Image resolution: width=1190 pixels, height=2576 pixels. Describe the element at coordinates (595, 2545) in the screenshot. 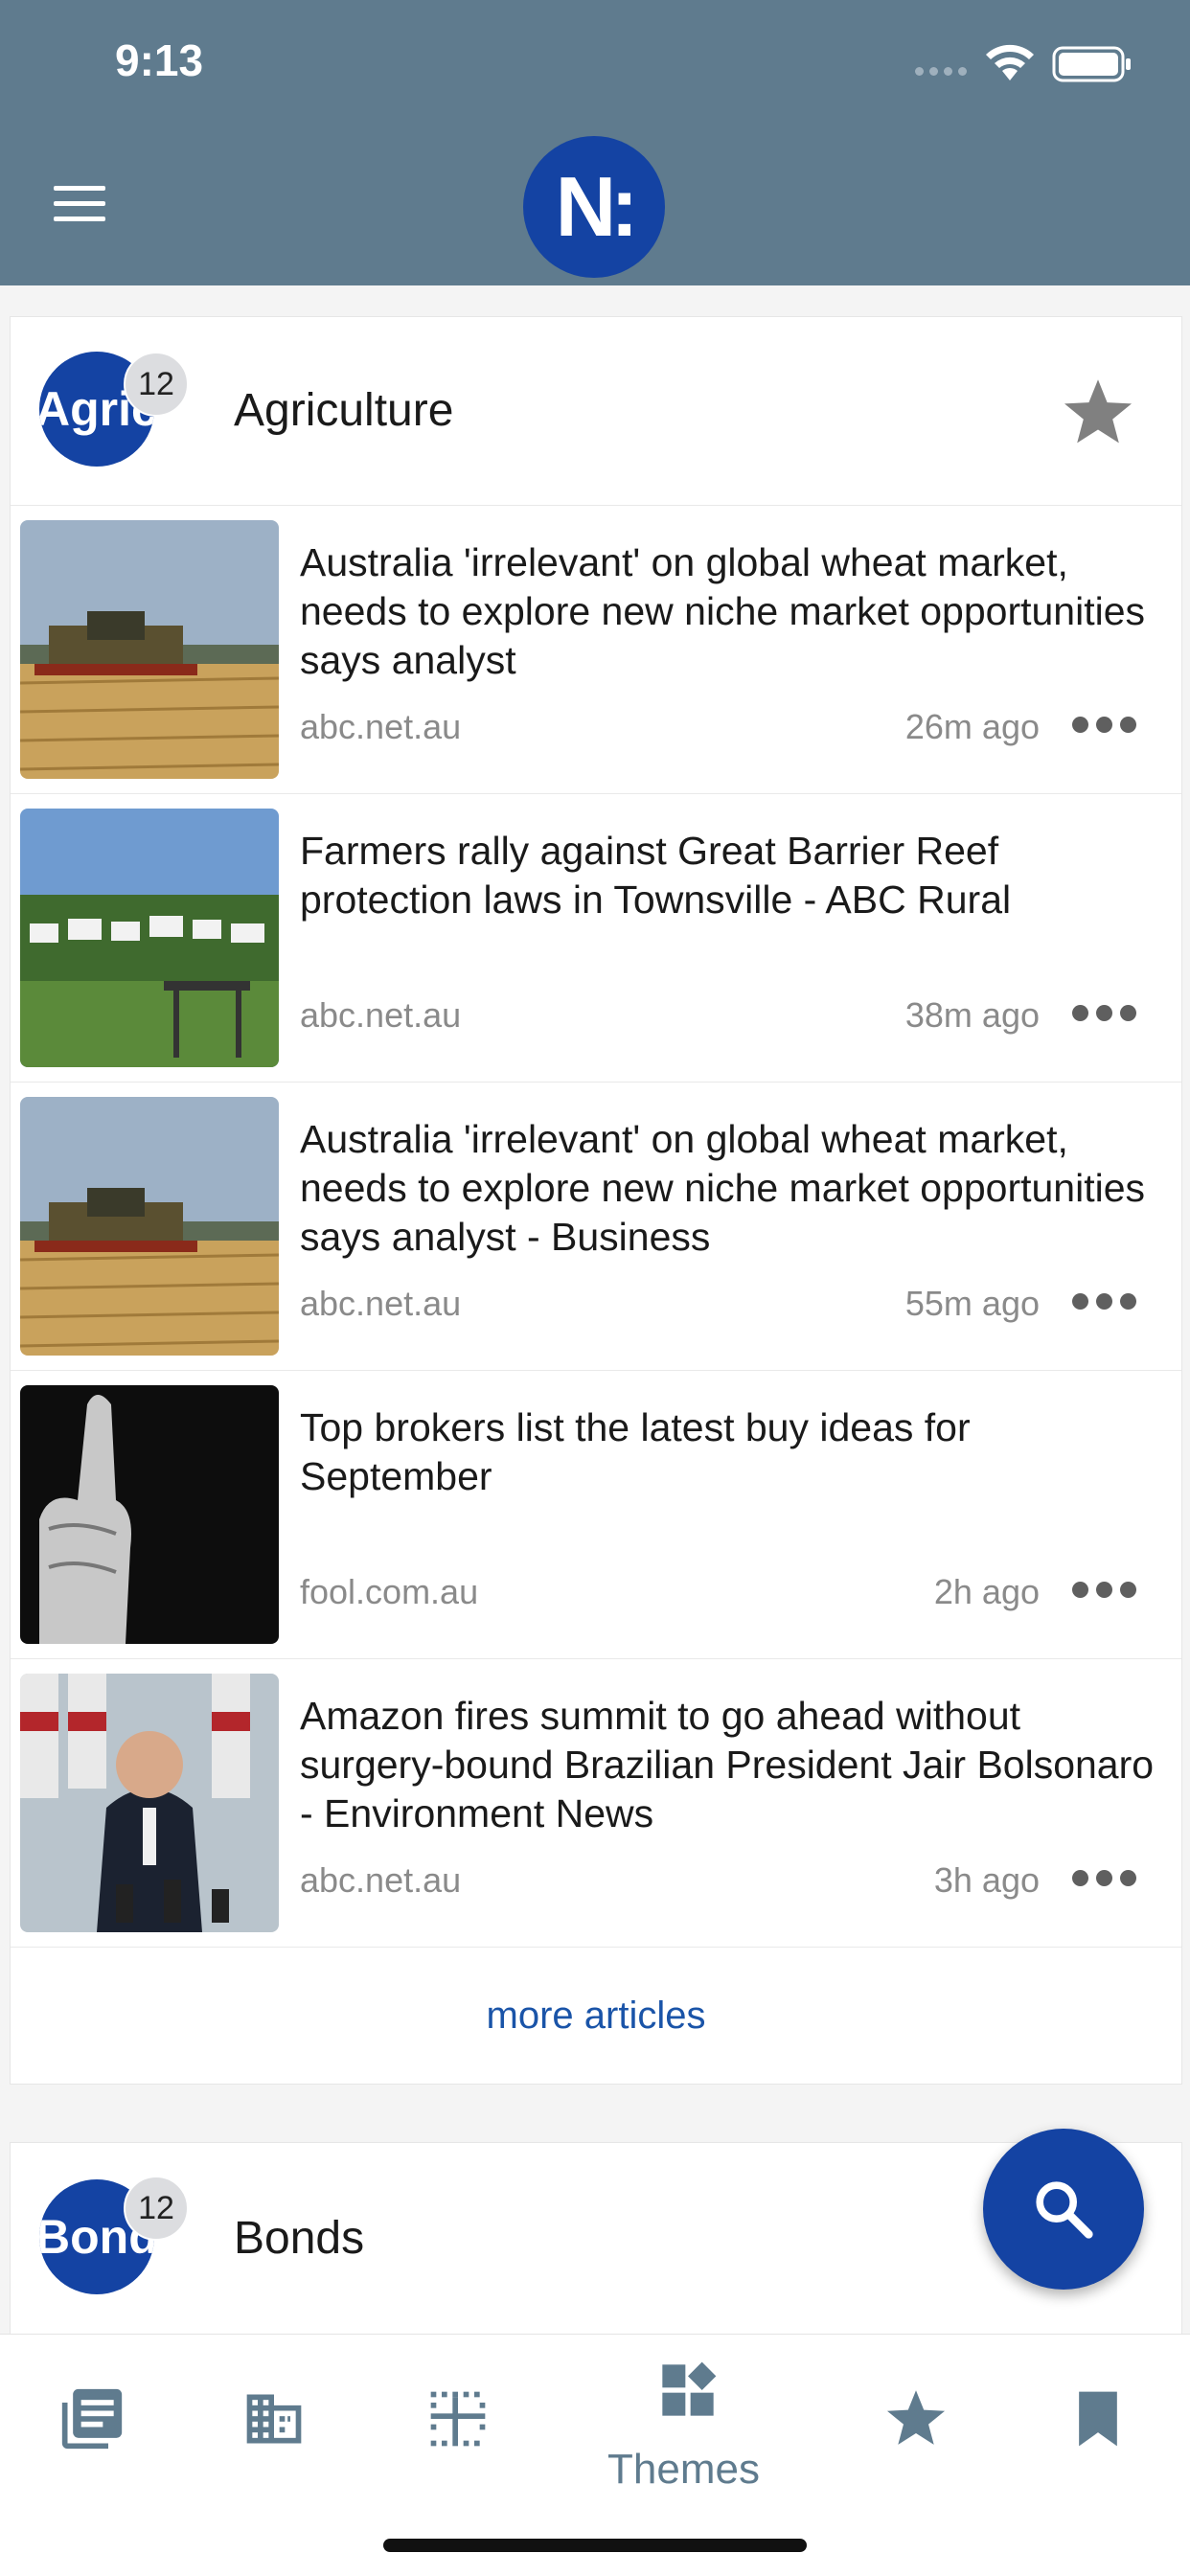

I see `home-indicator` at that location.